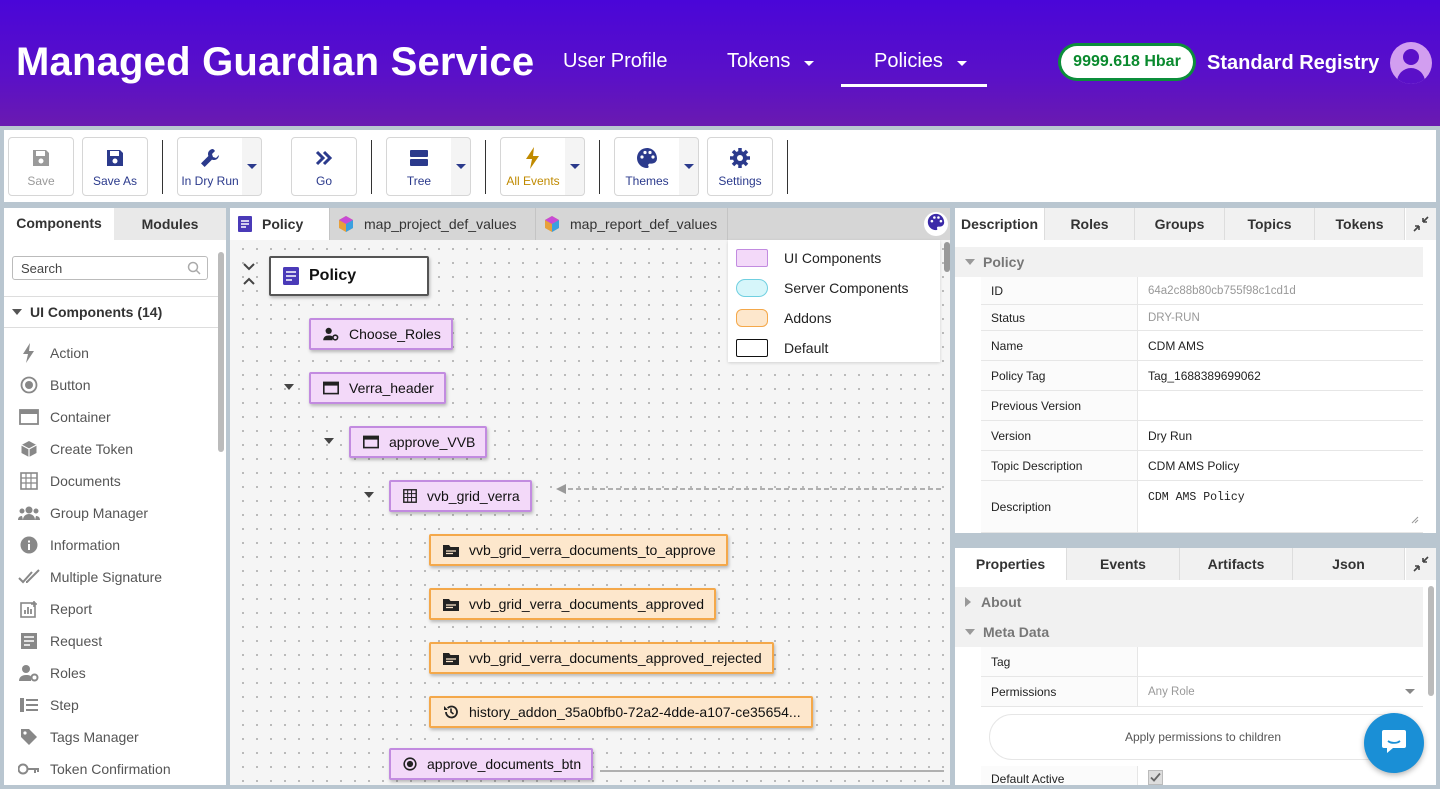 Image resolution: width=1440 pixels, height=789 pixels. What do you see at coordinates (410, 496) in the screenshot?
I see `grid-table-icon` at bounding box center [410, 496].